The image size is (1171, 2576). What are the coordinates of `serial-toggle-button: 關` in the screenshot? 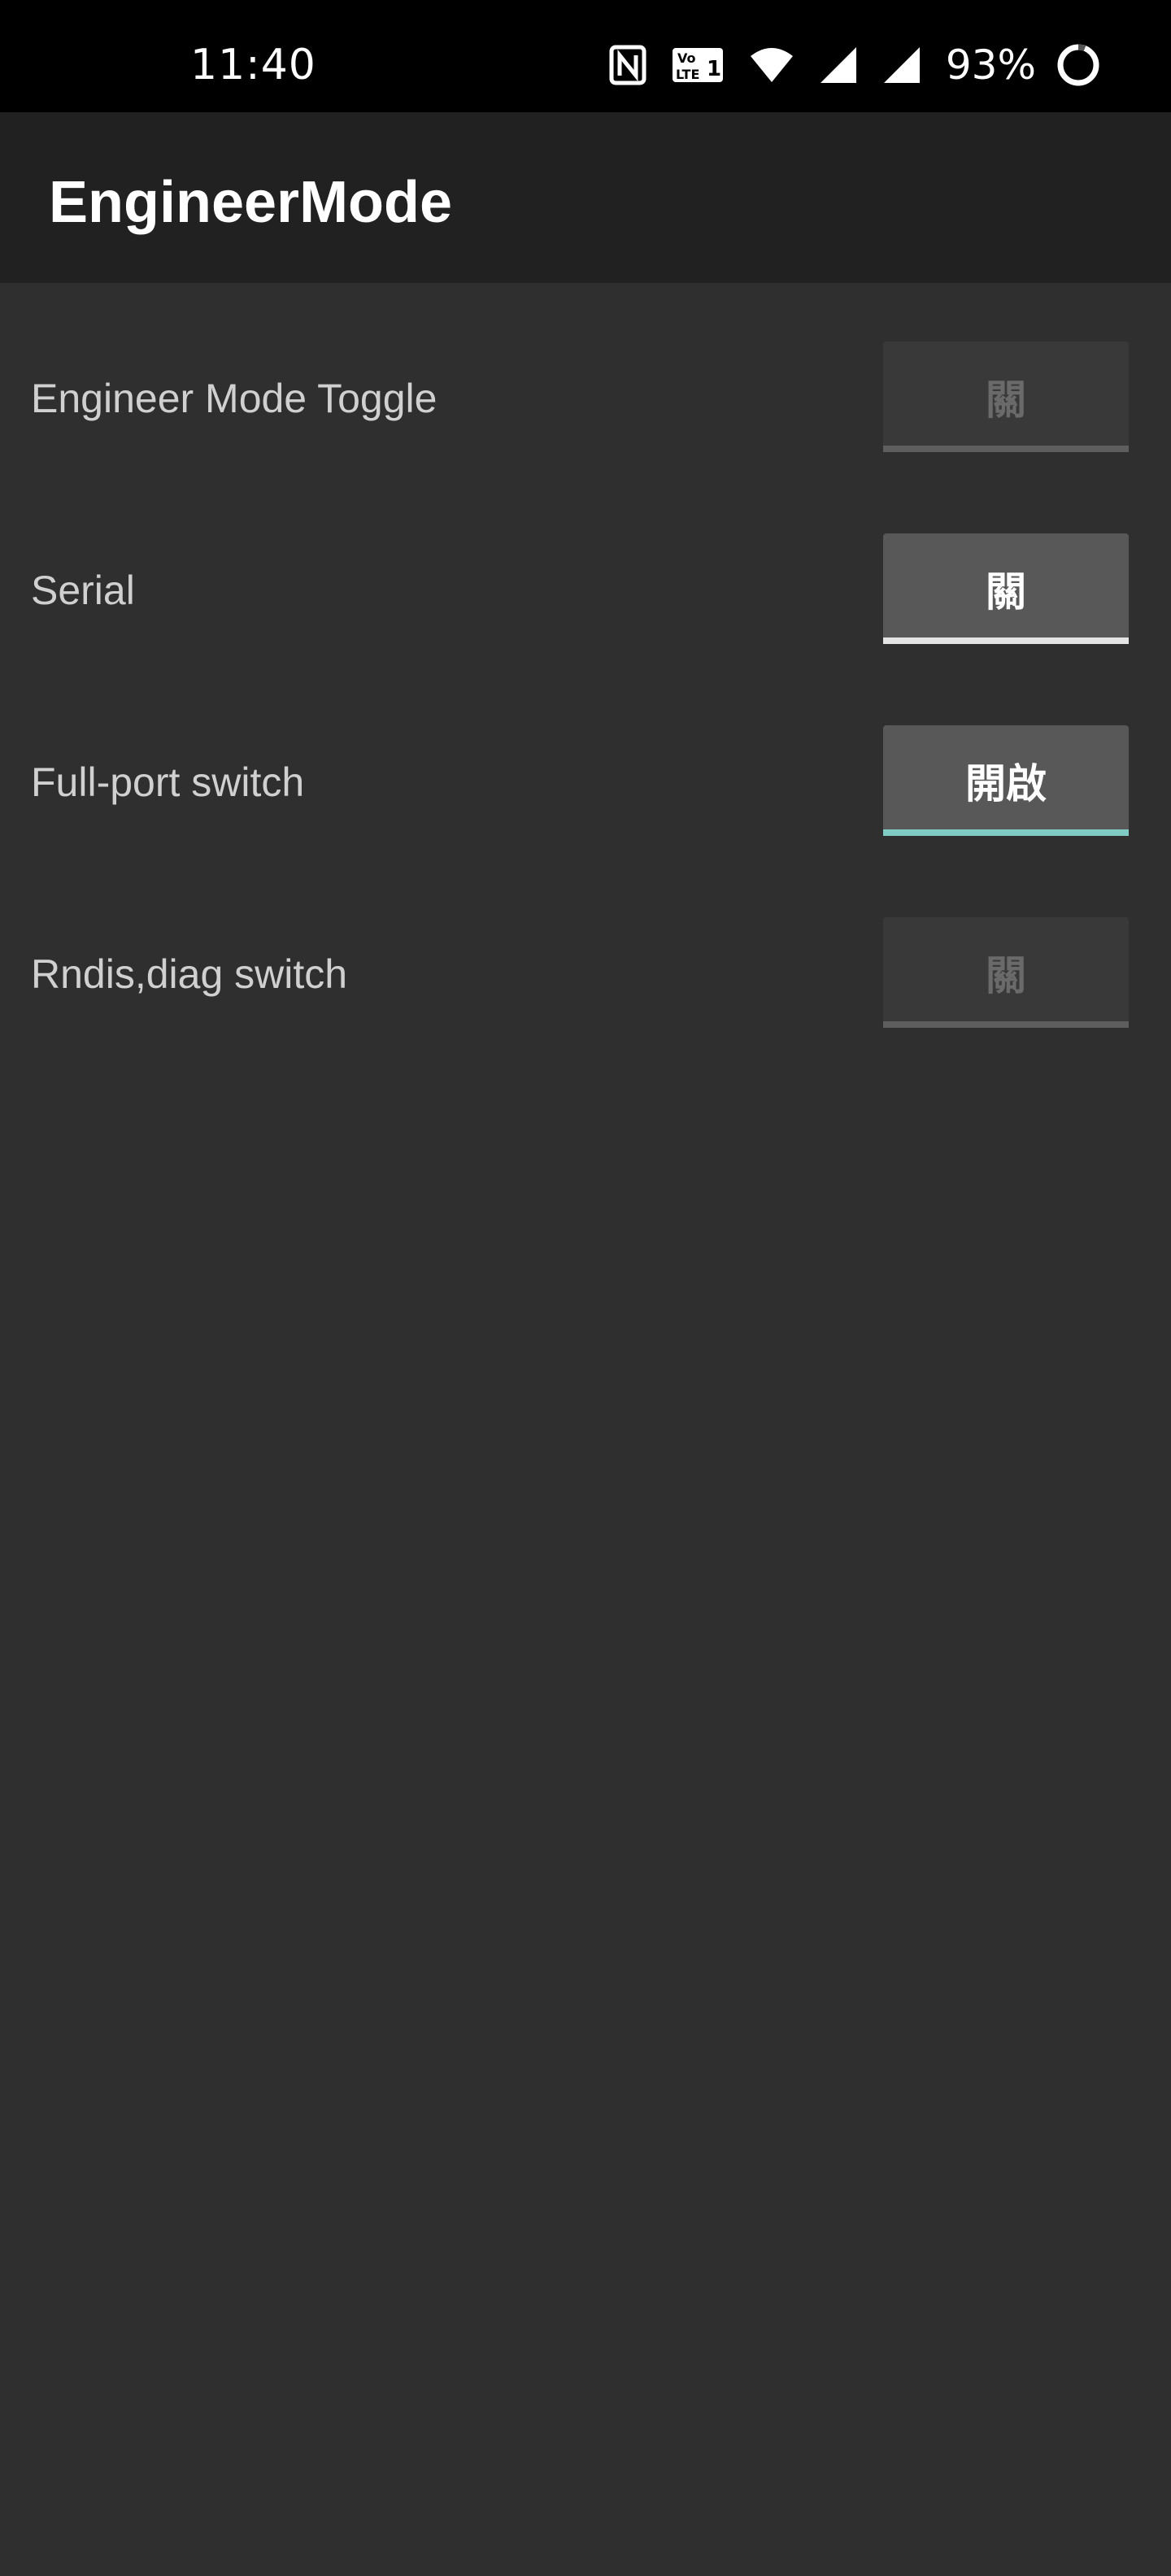 It's located at (1006, 589).